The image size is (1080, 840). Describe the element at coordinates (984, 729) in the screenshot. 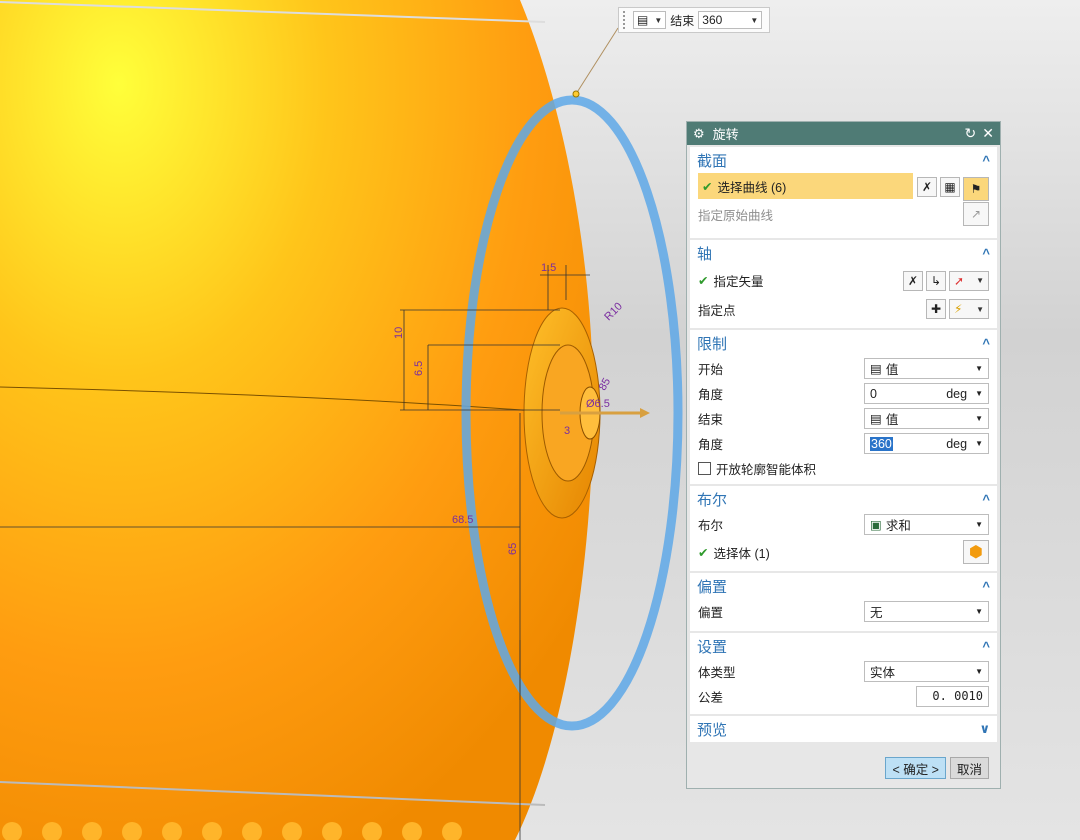

I see `chevron-down-icon: ∨` at that location.